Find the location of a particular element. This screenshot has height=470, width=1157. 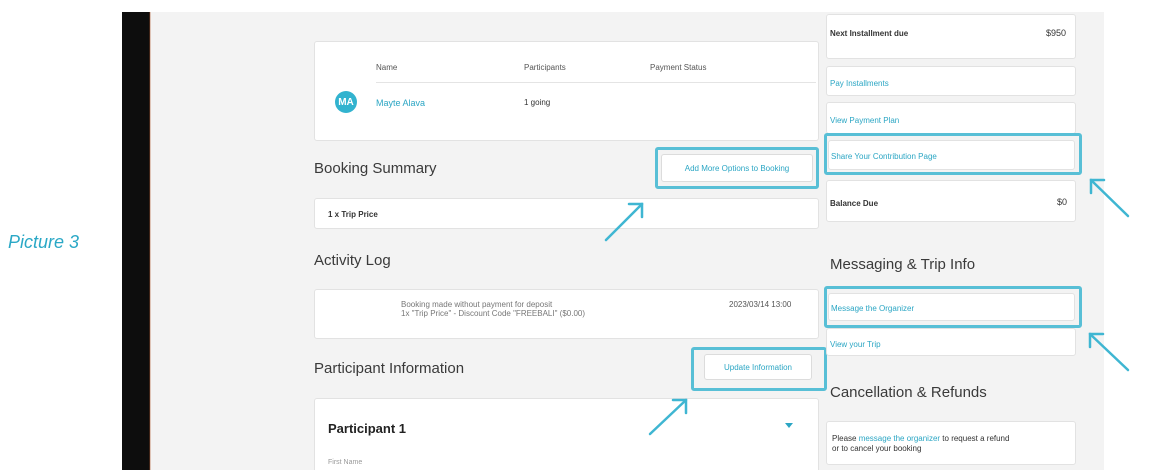

booking-summary-title: Booking Summary is located at coordinates (375, 168).